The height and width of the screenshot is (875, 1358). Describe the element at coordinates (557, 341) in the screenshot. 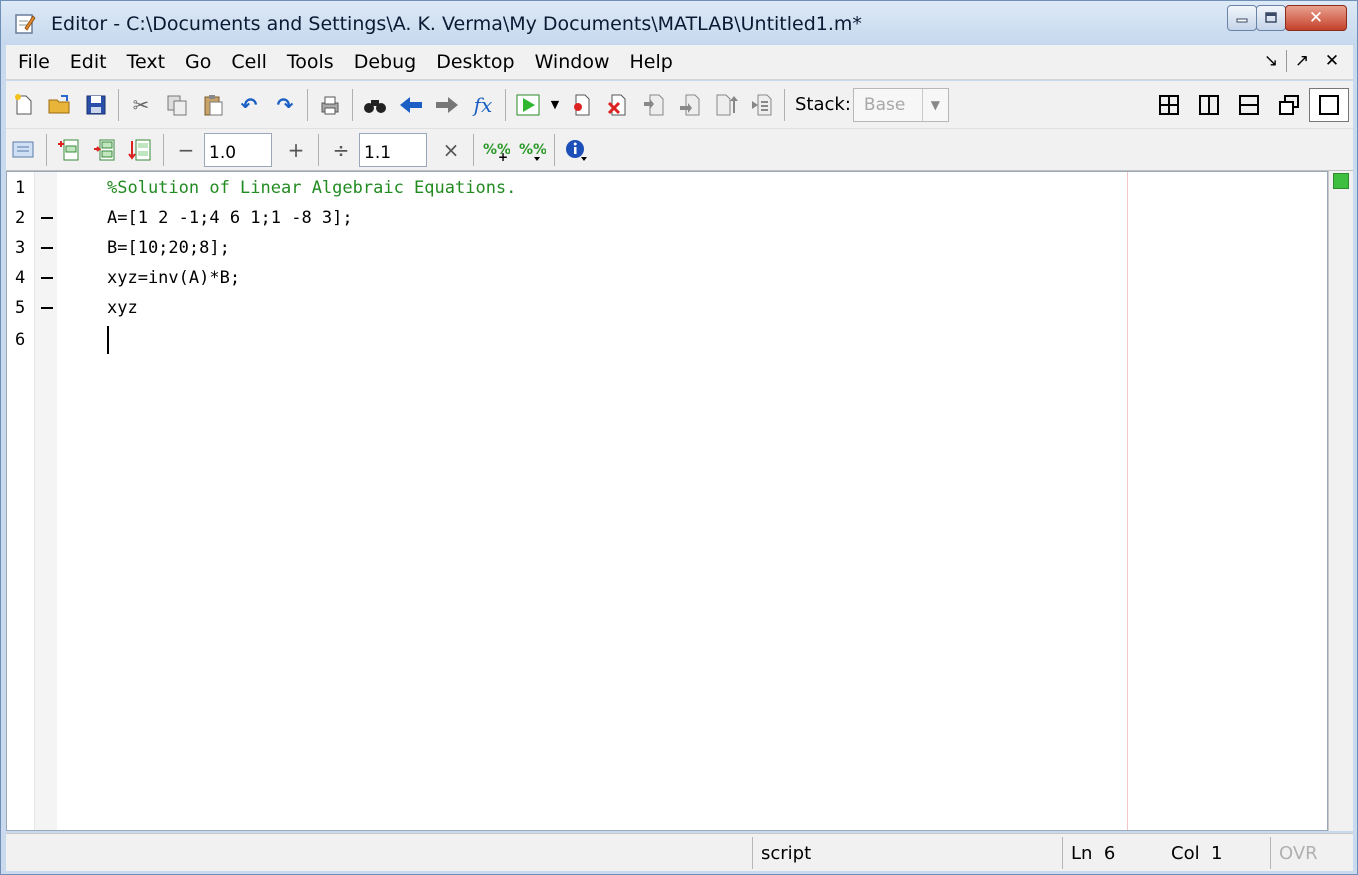

I see `code-line-6: 6` at that location.